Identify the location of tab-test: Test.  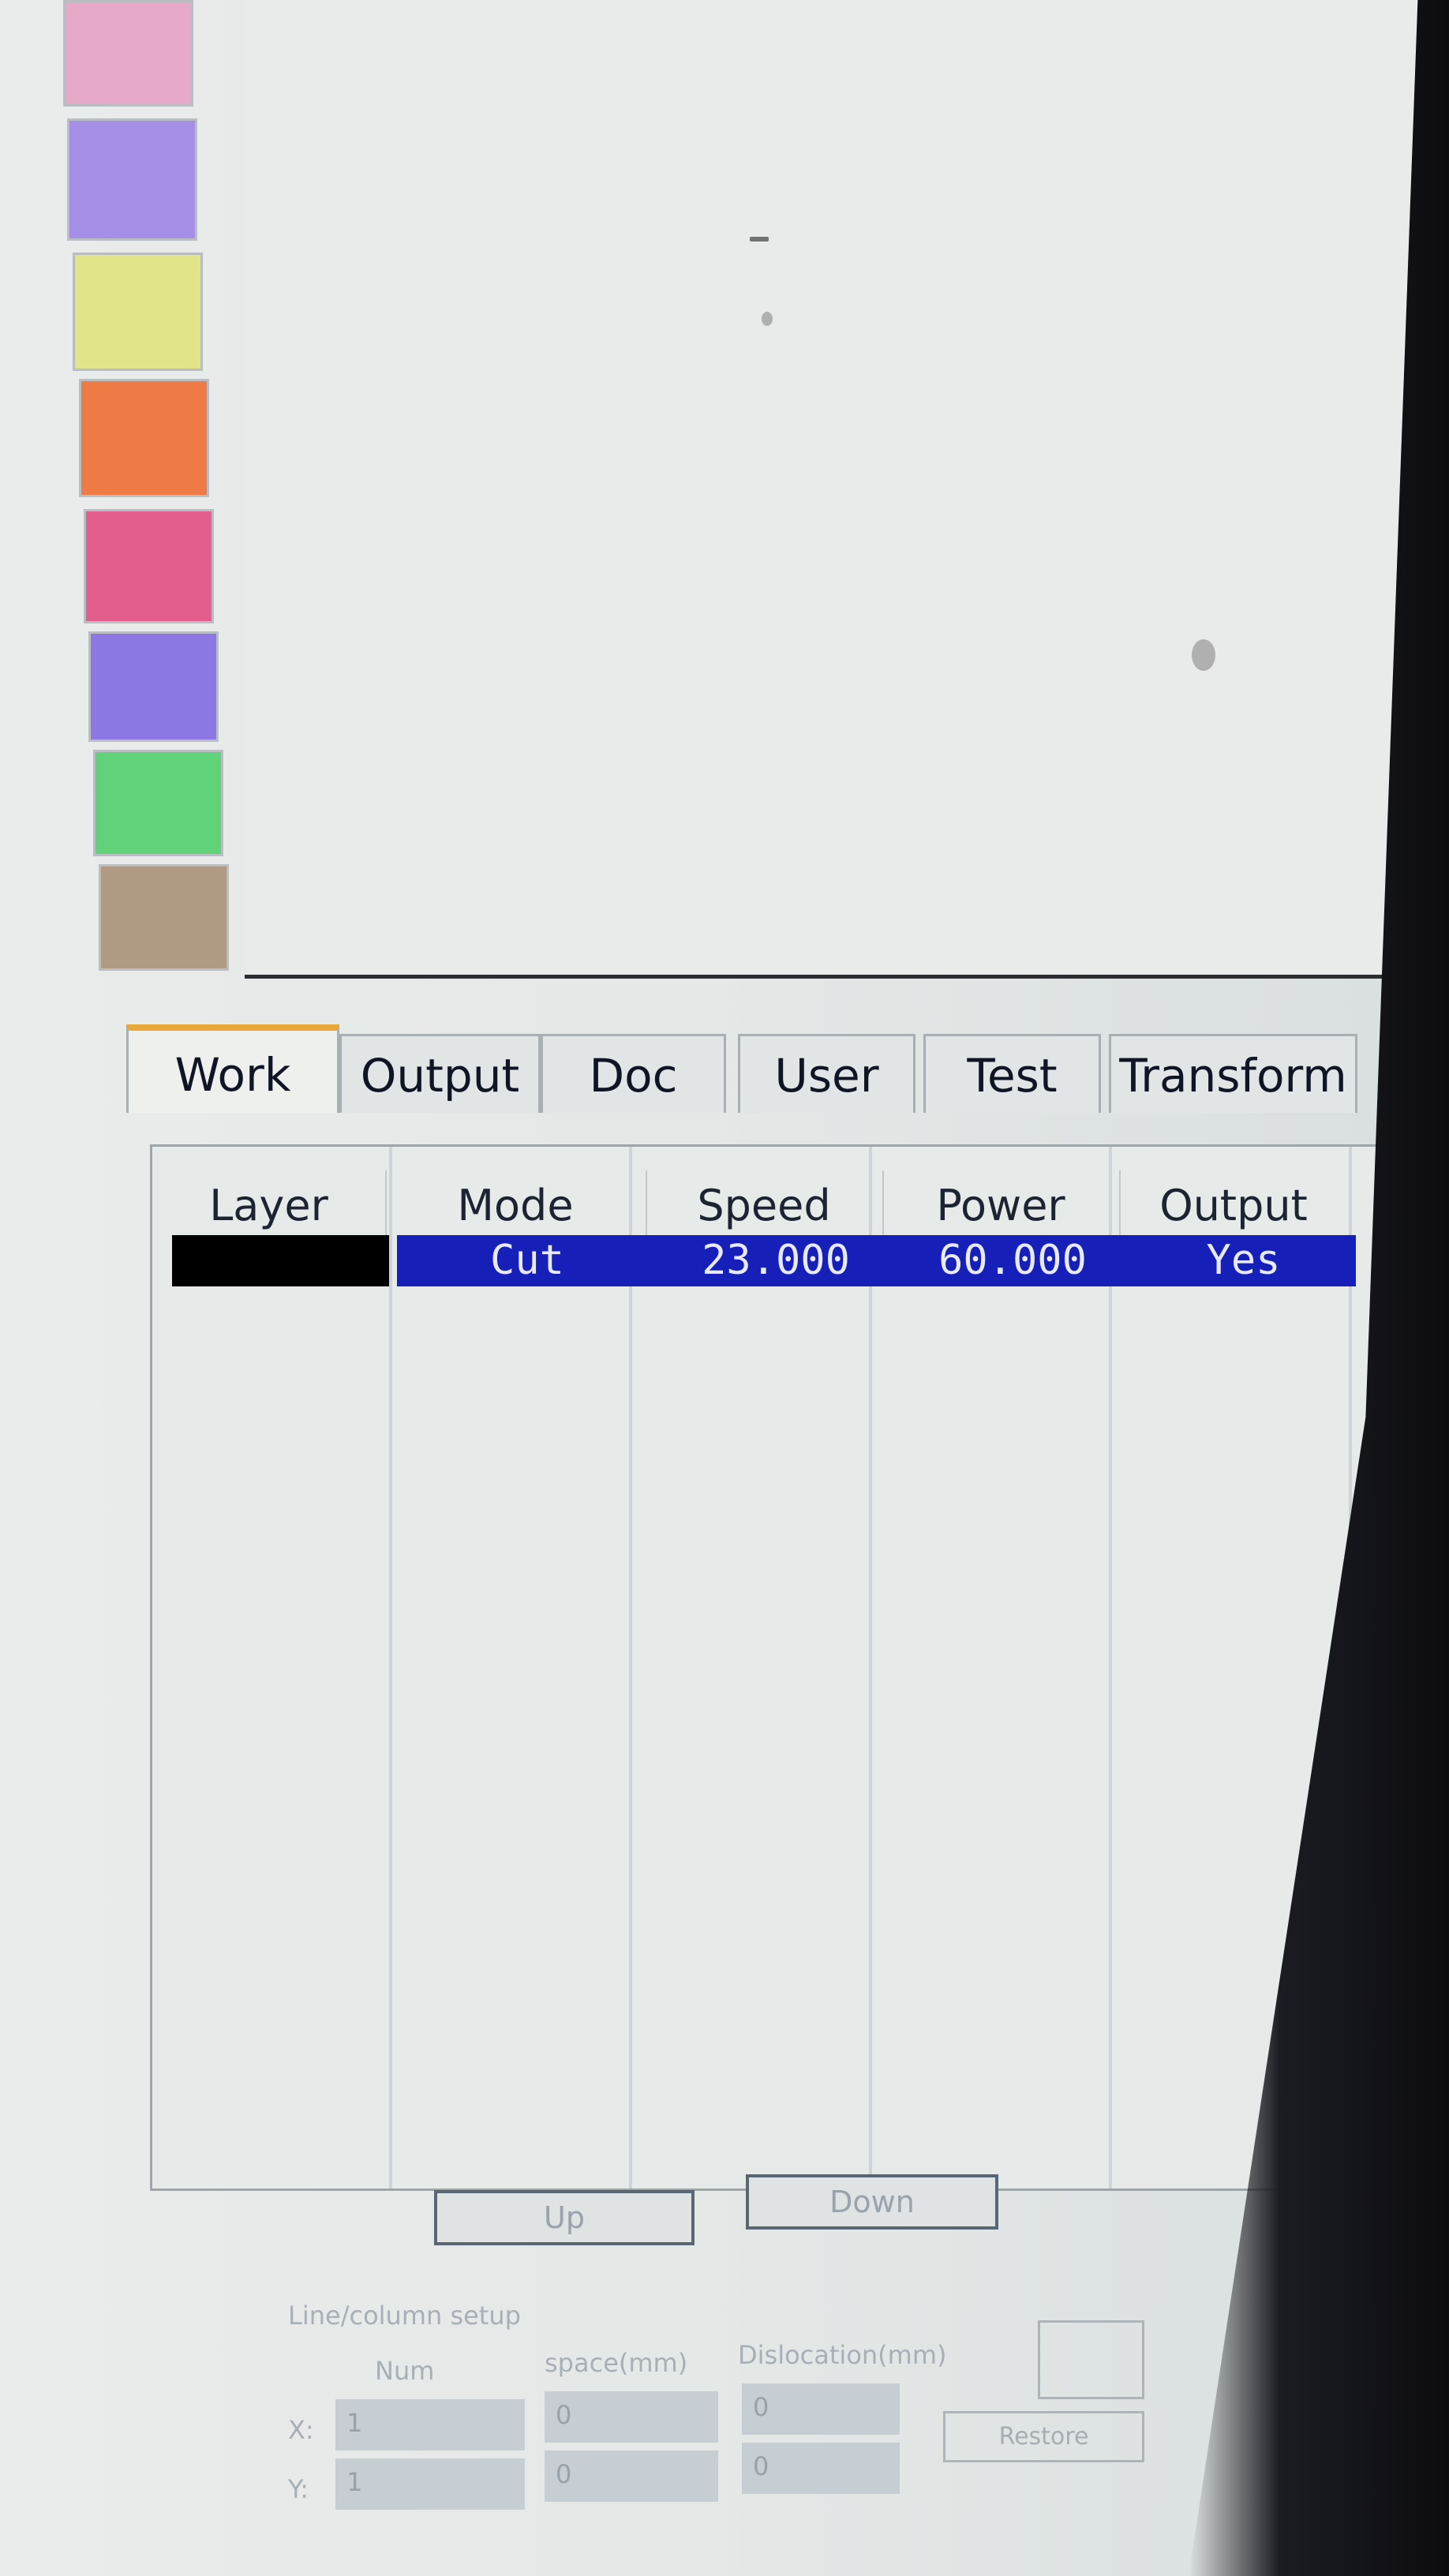
(1012, 1073).